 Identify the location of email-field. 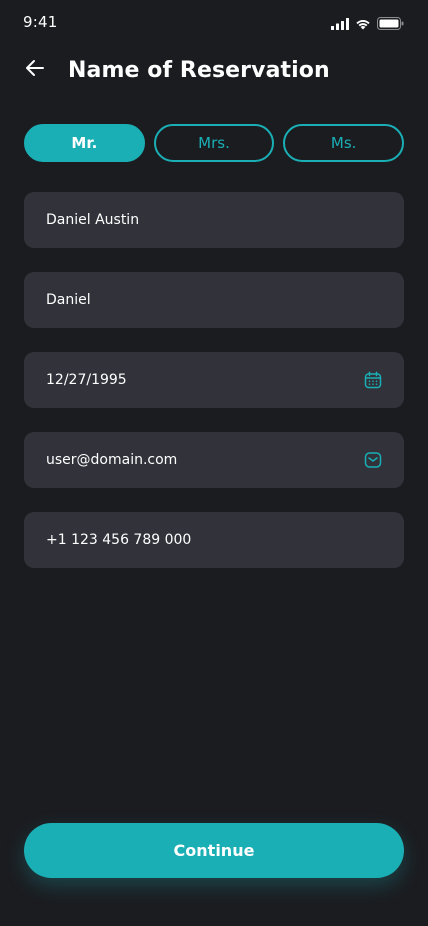
(214, 460).